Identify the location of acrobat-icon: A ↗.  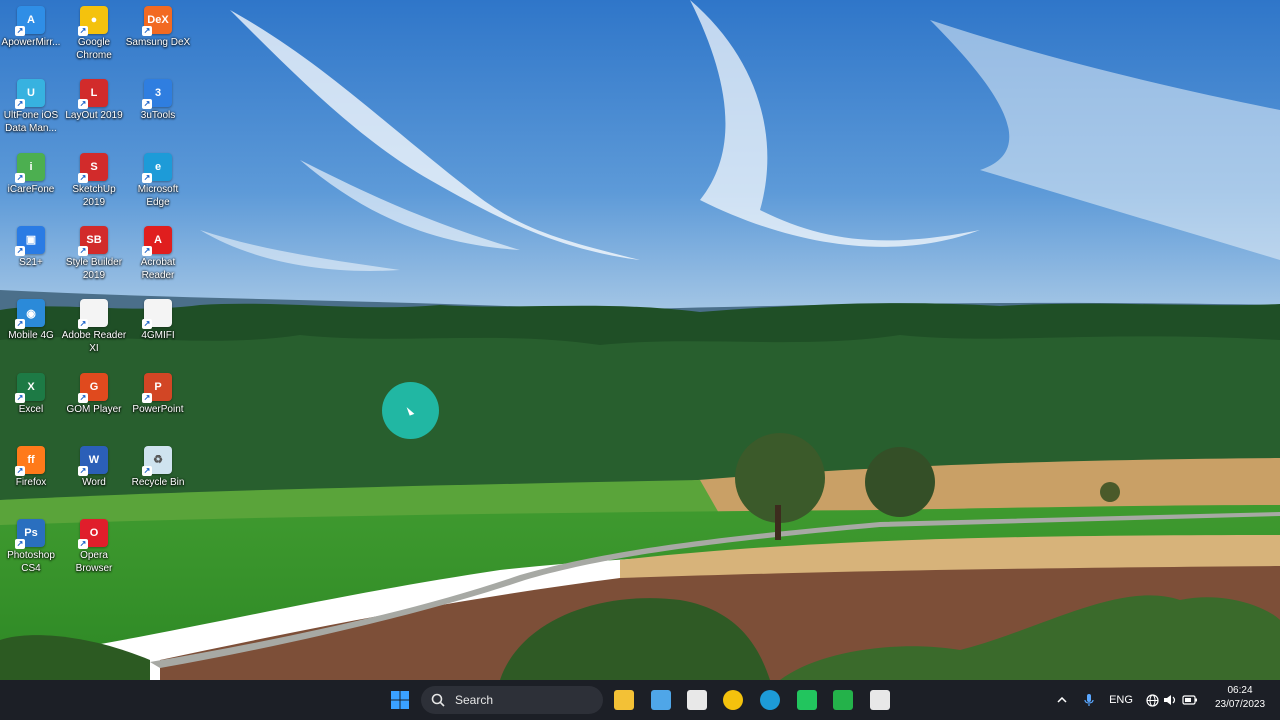
(157, 240).